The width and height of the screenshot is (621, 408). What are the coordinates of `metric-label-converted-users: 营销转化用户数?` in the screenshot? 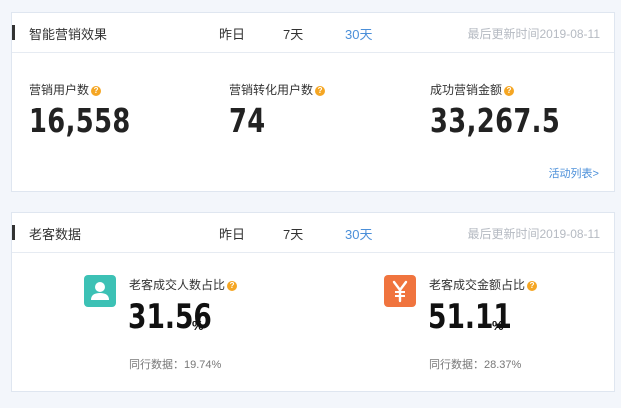 It's located at (277, 89).